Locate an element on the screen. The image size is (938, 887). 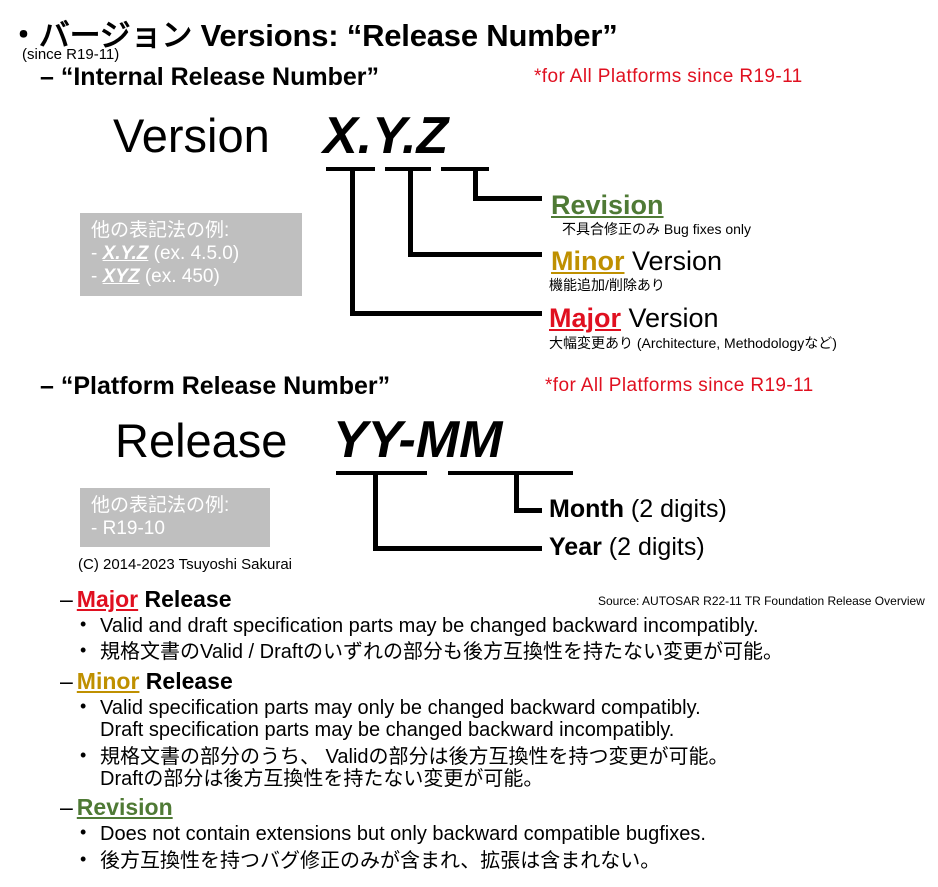
version-pattern: X.Y.Z is located at coordinates (386, 136).